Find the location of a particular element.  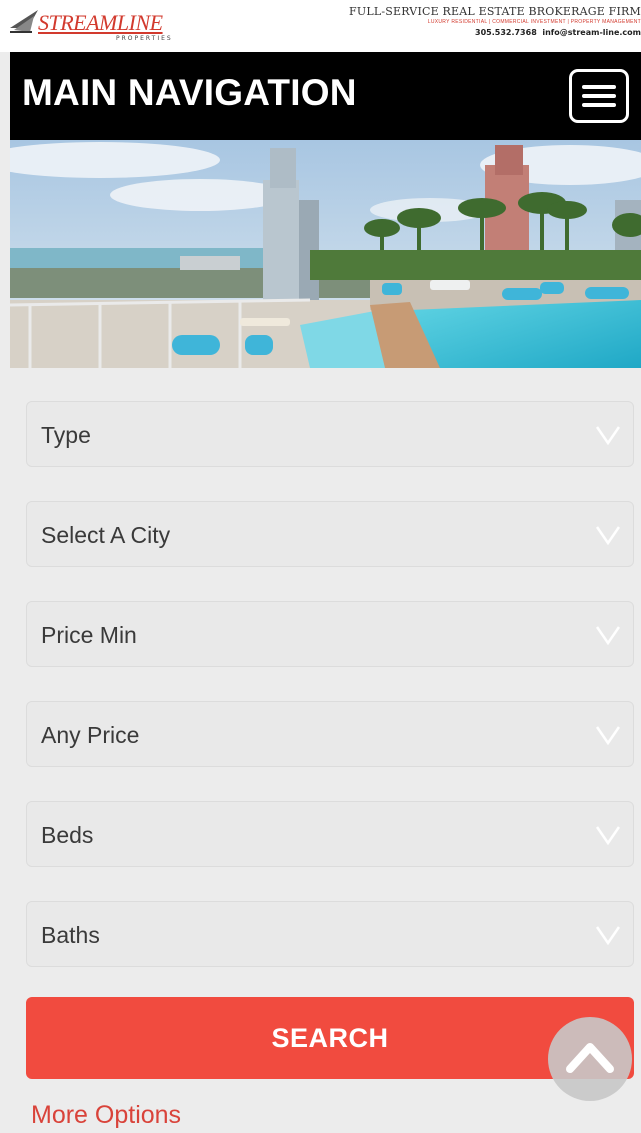

email-link: info@stream-line.com is located at coordinates (591, 32).